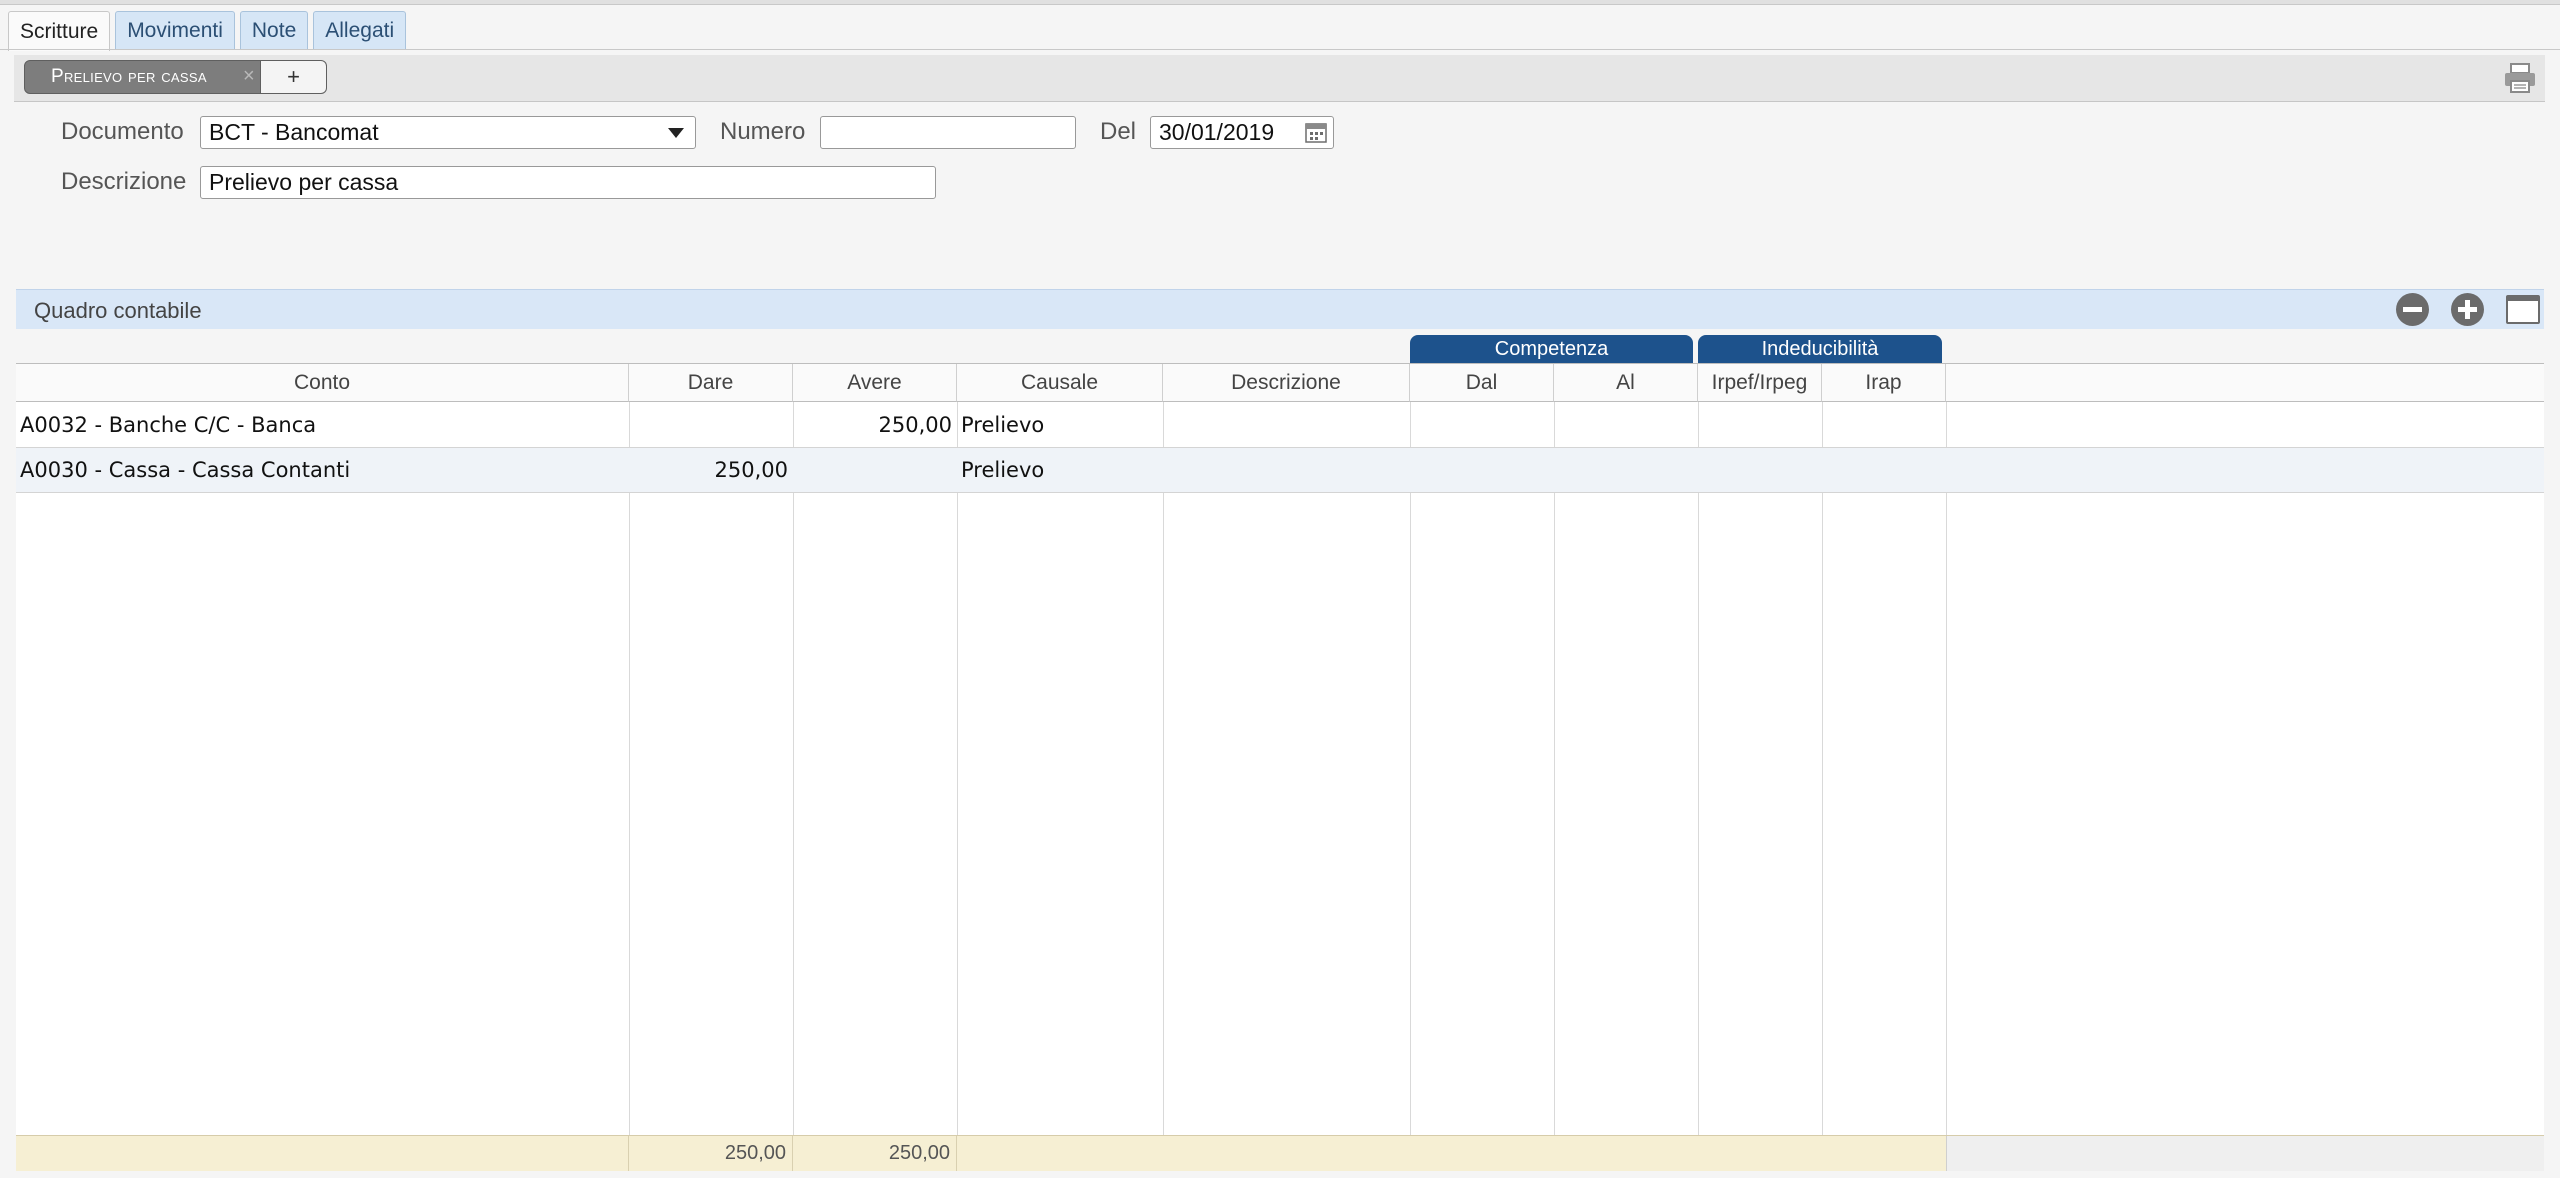 Image resolution: width=2560 pixels, height=1178 pixels. What do you see at coordinates (322, 383) in the screenshot?
I see `column-header-conto: Conto` at bounding box center [322, 383].